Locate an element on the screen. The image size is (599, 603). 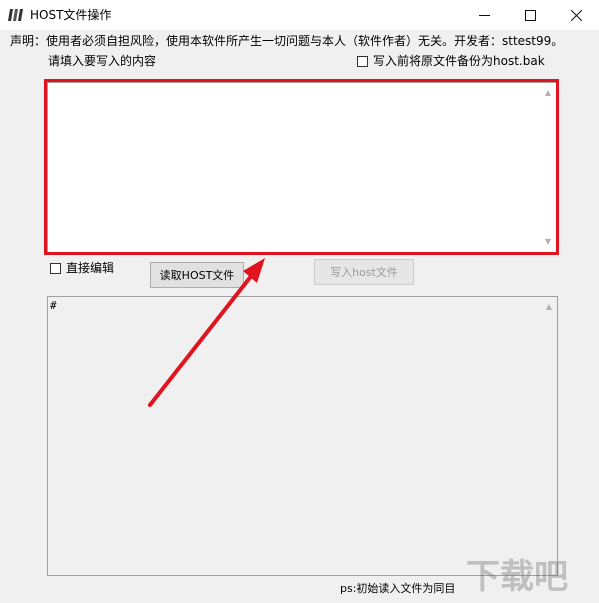
watermark-text: 下载吧 is located at coordinates (517, 577).